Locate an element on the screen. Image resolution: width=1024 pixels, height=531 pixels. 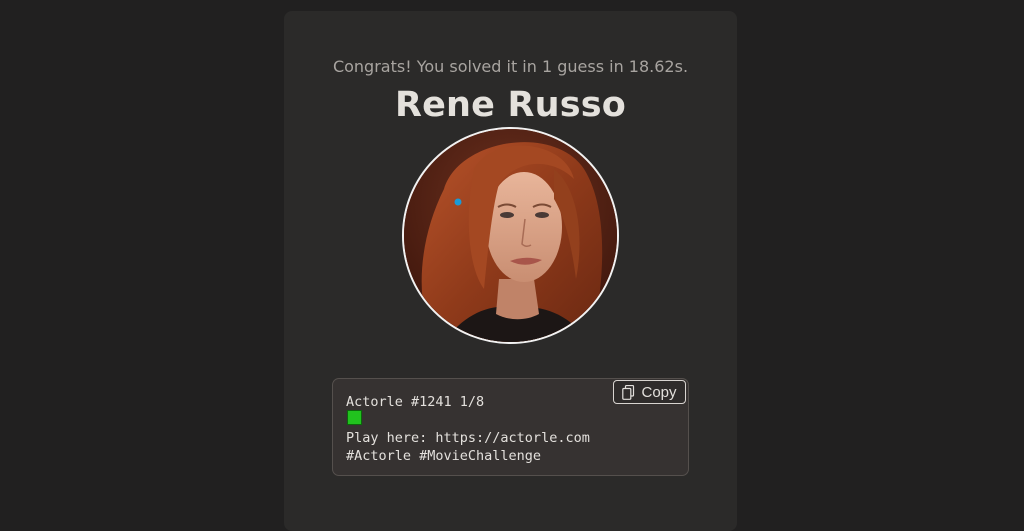
actor-portrait-image is located at coordinates (510, 235).